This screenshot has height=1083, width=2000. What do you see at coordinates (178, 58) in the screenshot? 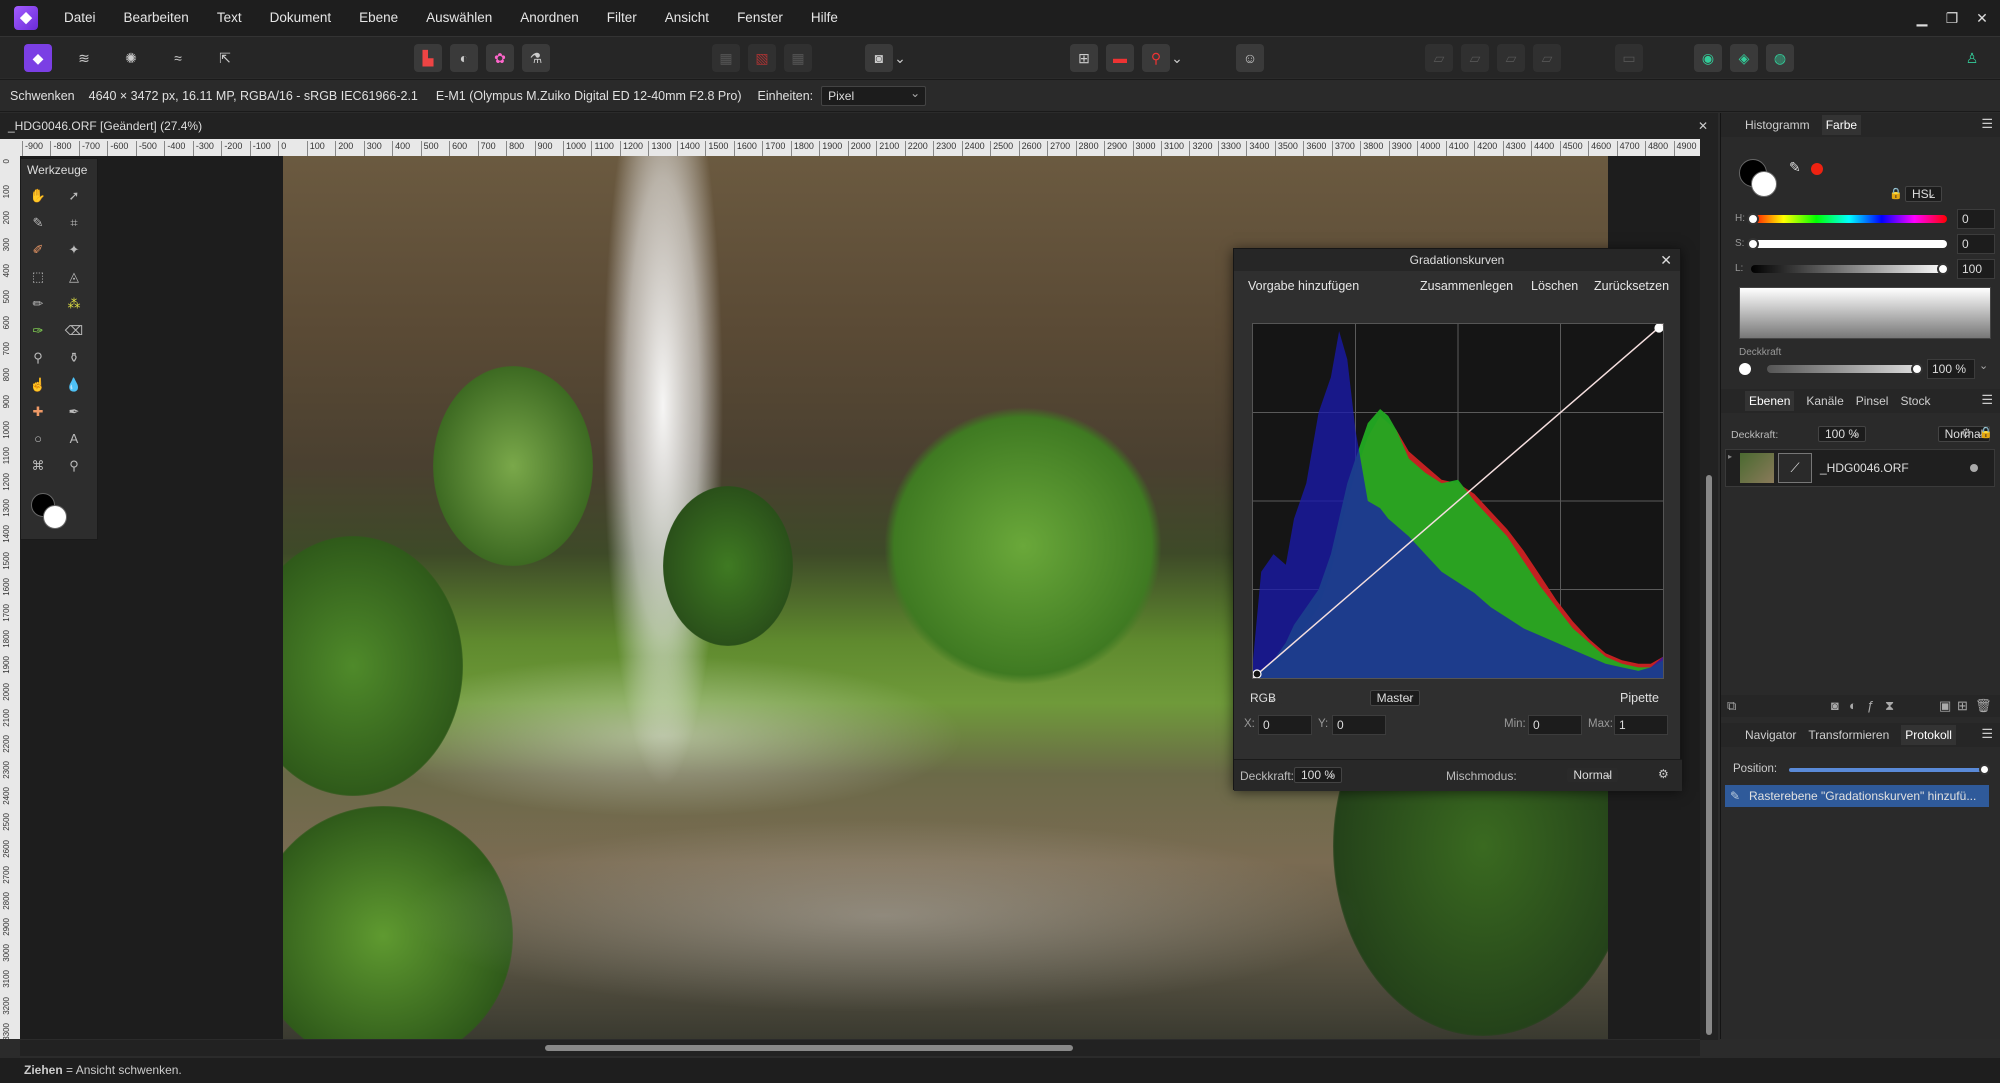
I see `tone-mapping-persona-icon: ≈` at bounding box center [178, 58].